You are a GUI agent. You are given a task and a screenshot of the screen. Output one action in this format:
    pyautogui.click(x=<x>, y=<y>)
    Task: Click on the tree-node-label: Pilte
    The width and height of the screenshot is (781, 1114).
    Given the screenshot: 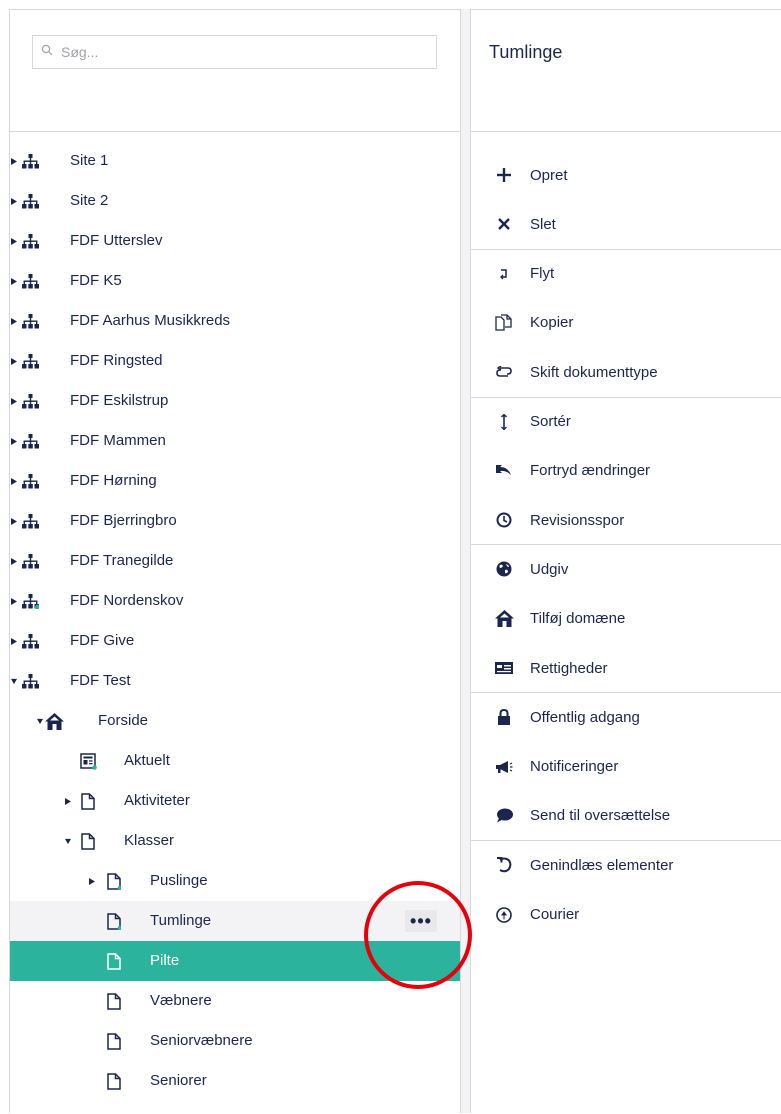 What is the action you would take?
    pyautogui.click(x=165, y=960)
    